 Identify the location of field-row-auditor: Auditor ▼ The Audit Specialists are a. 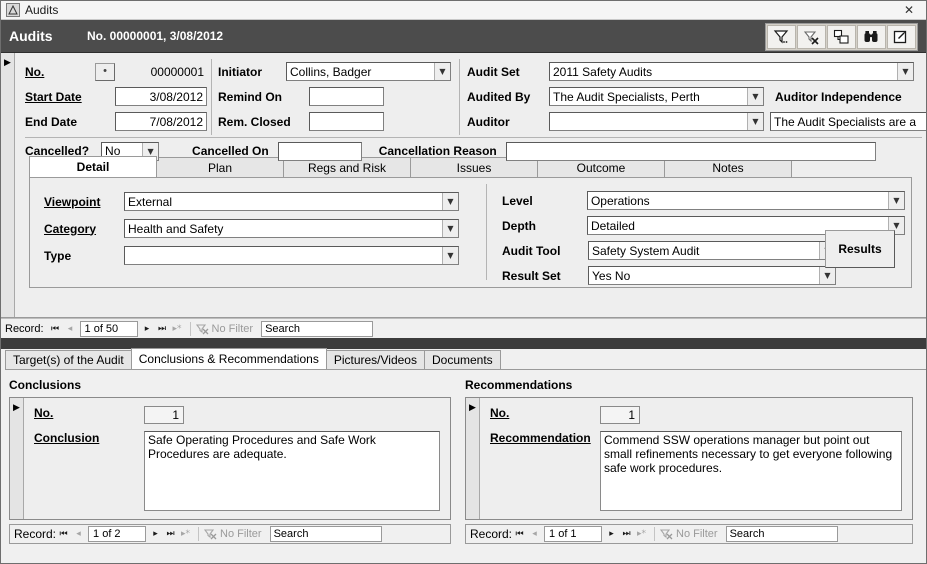
(696, 121).